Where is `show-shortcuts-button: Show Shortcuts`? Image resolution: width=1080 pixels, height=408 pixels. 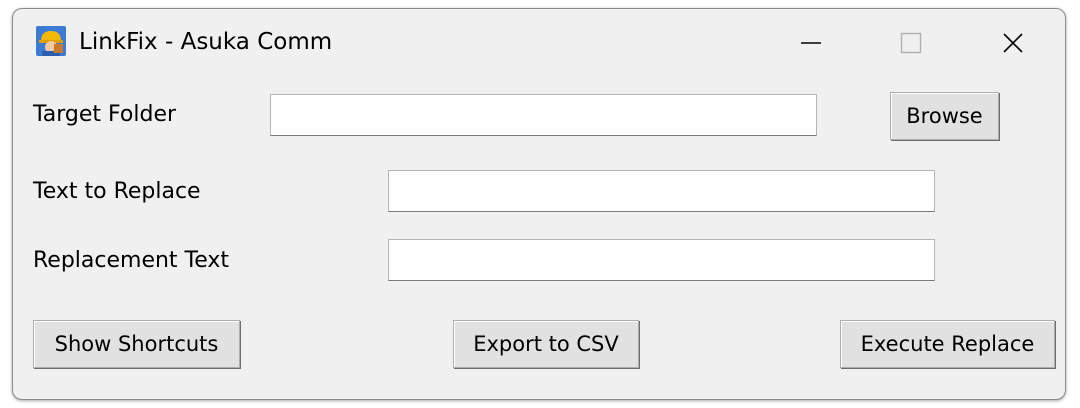 show-shortcuts-button: Show Shortcuts is located at coordinates (136, 344).